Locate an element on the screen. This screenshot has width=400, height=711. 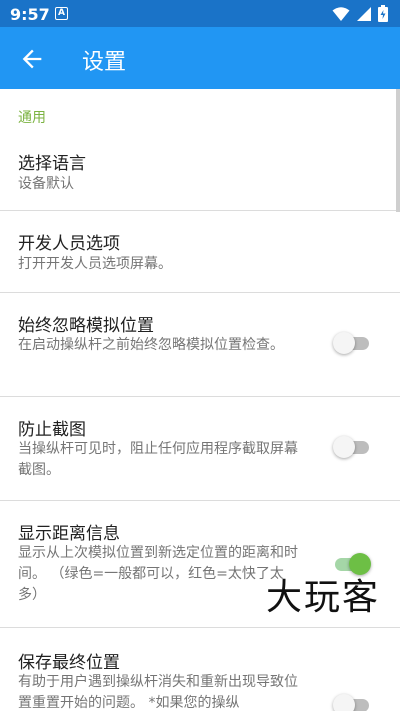
status-bar: 9:57 A is located at coordinates (200, 13).